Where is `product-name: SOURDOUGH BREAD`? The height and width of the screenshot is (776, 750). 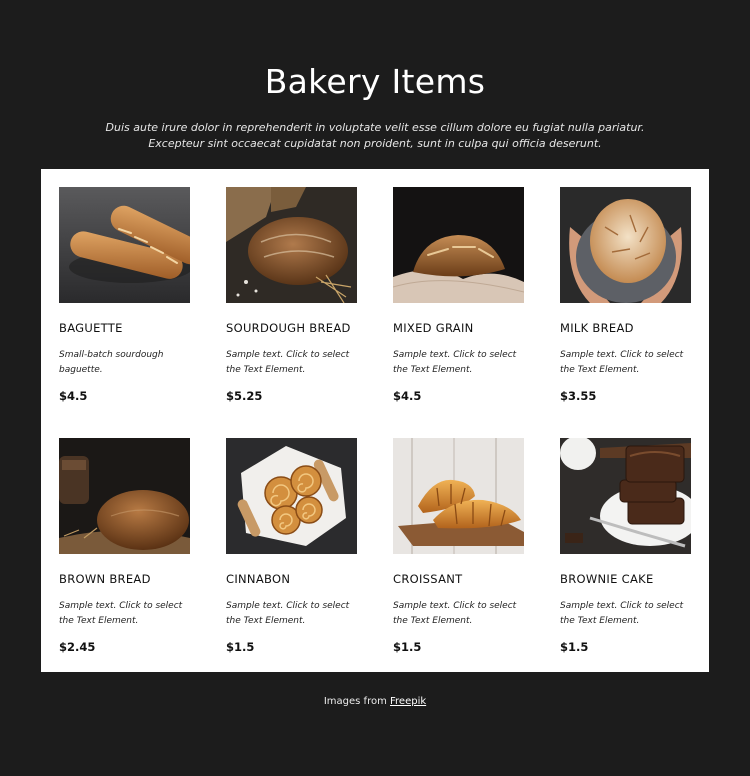
product-name: SOURDOUGH BREAD is located at coordinates (288, 328).